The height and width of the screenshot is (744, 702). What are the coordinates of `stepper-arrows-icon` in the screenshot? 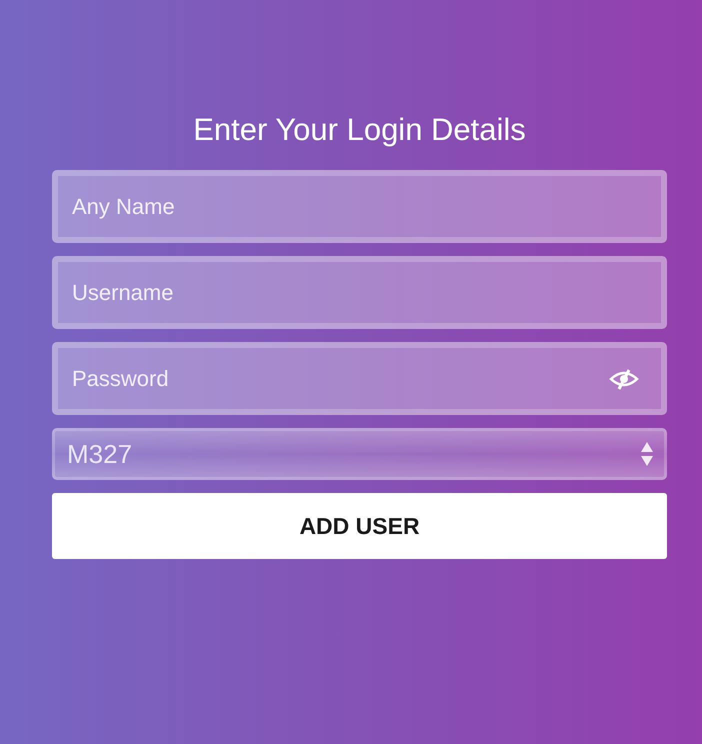 It's located at (647, 454).